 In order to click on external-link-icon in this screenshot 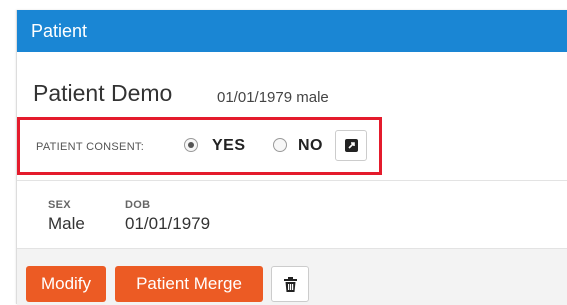, I will do `click(351, 145)`.